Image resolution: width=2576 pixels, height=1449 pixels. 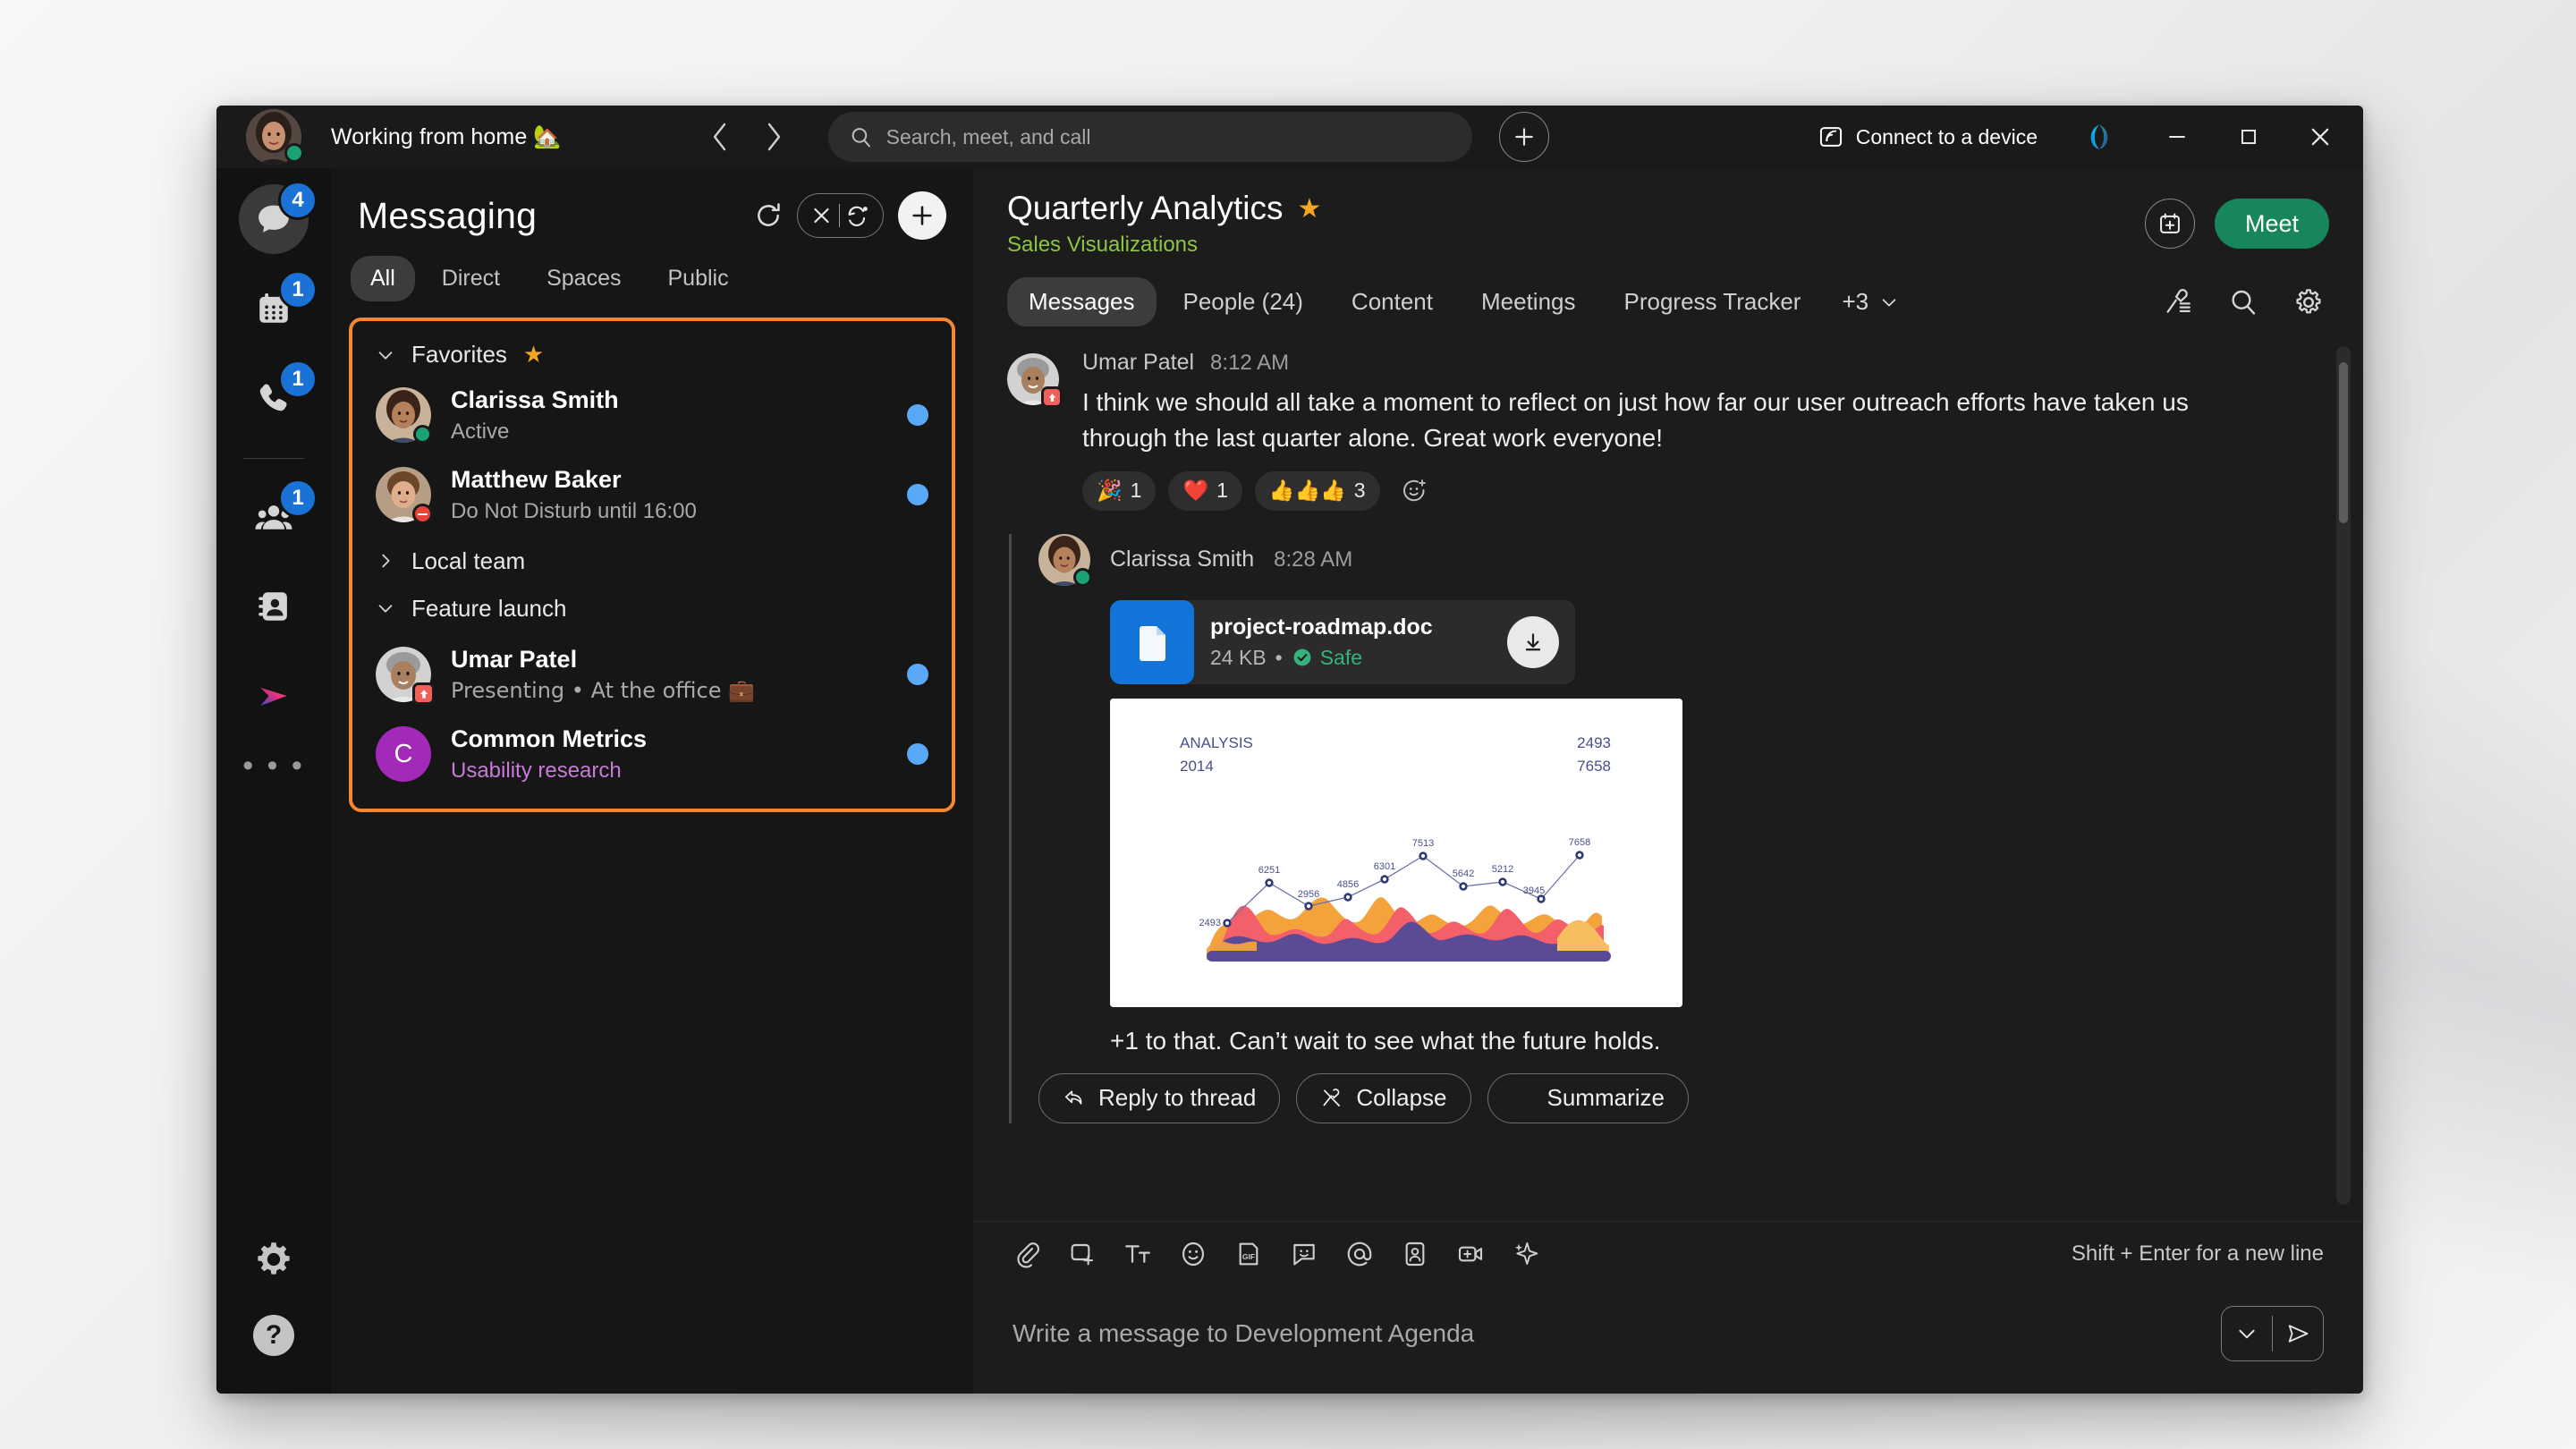 What do you see at coordinates (652, 609) in the screenshot?
I see `group-header-feature-launch: Feature launch` at bounding box center [652, 609].